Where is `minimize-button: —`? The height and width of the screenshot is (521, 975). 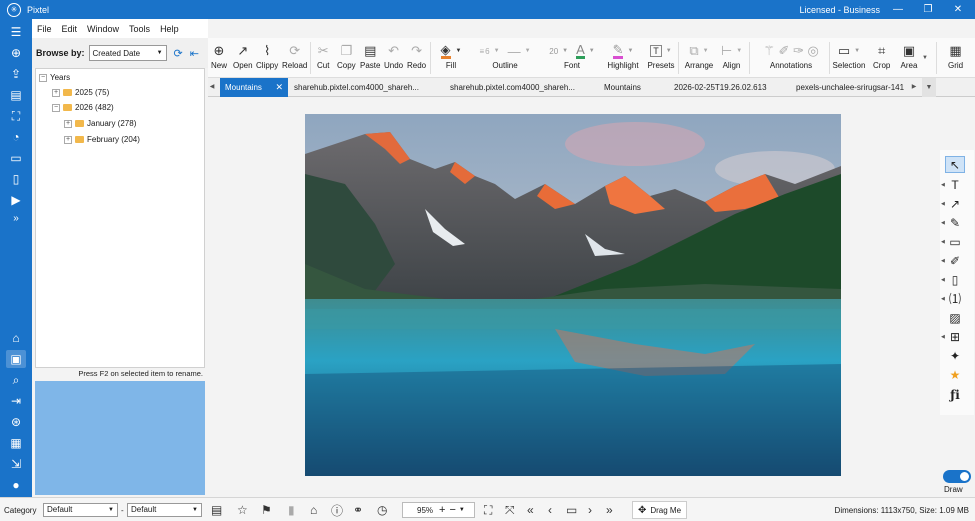
minimize-button: — is located at coordinates (898, 9).